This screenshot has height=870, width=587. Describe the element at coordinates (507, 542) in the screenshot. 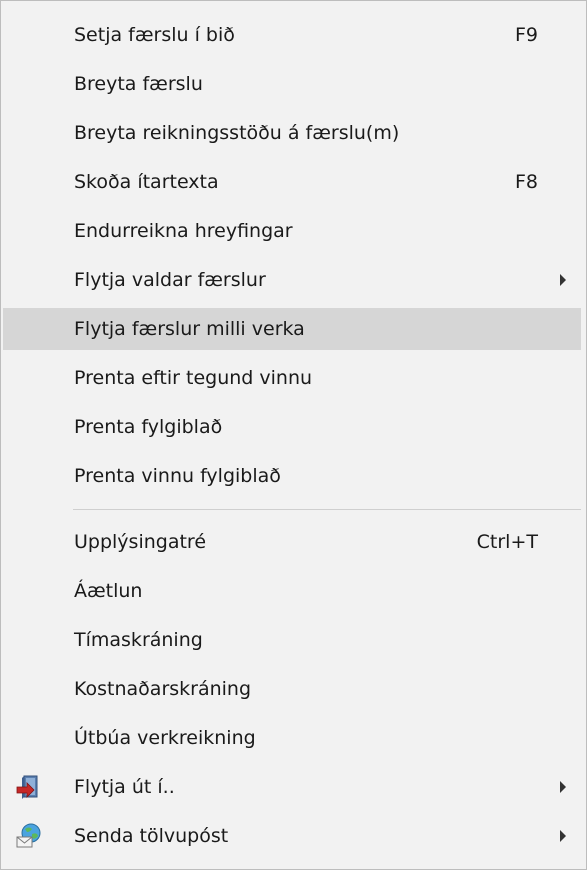

I see `menu-item-shortcut: Ctrl+T` at that location.